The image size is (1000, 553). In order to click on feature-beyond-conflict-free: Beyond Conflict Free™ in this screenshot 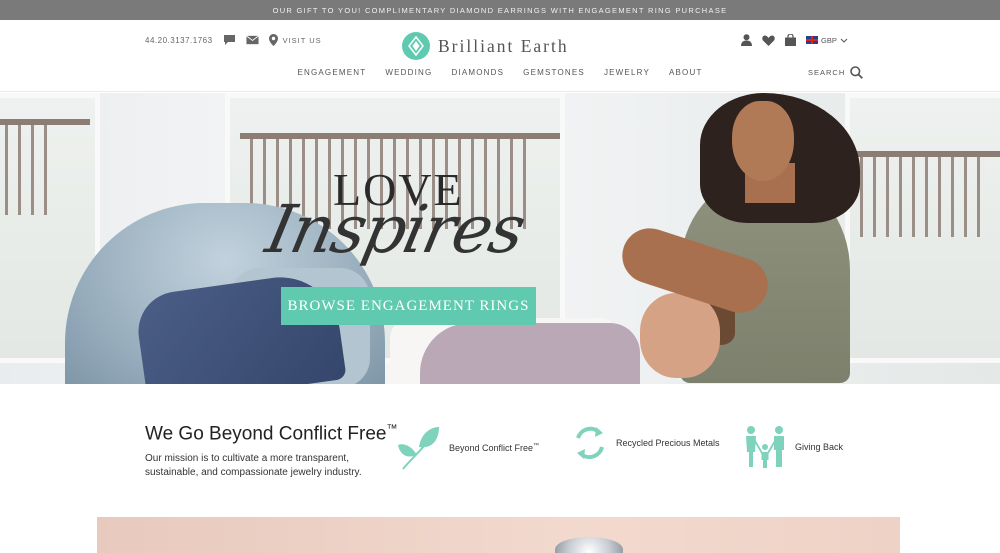, I will do `click(468, 448)`.